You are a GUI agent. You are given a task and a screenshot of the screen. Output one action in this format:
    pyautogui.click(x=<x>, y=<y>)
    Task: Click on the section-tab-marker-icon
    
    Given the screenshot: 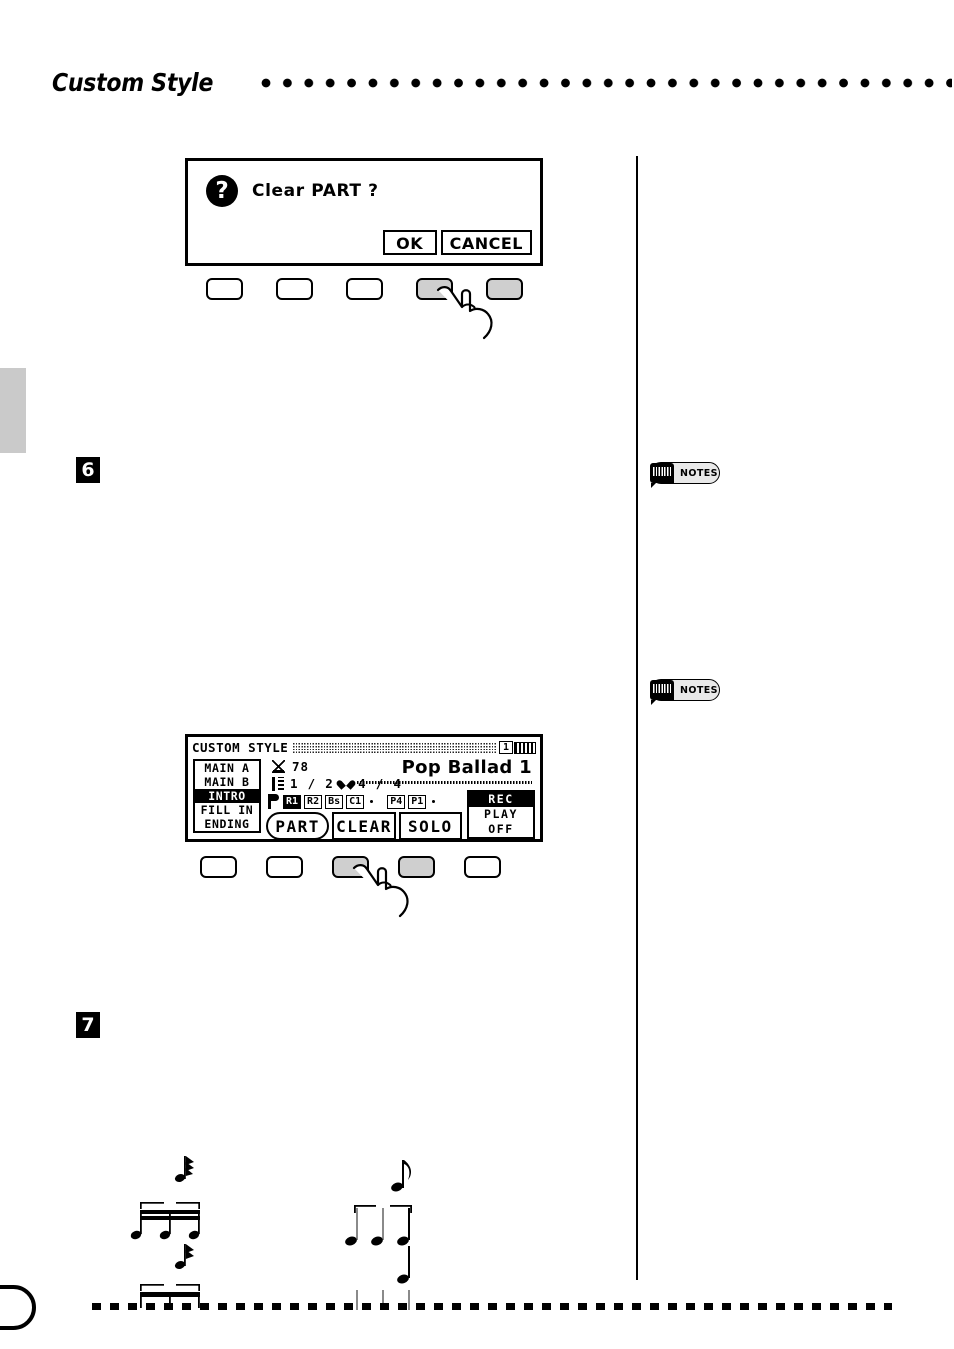 What is the action you would take?
    pyautogui.click(x=13, y=410)
    